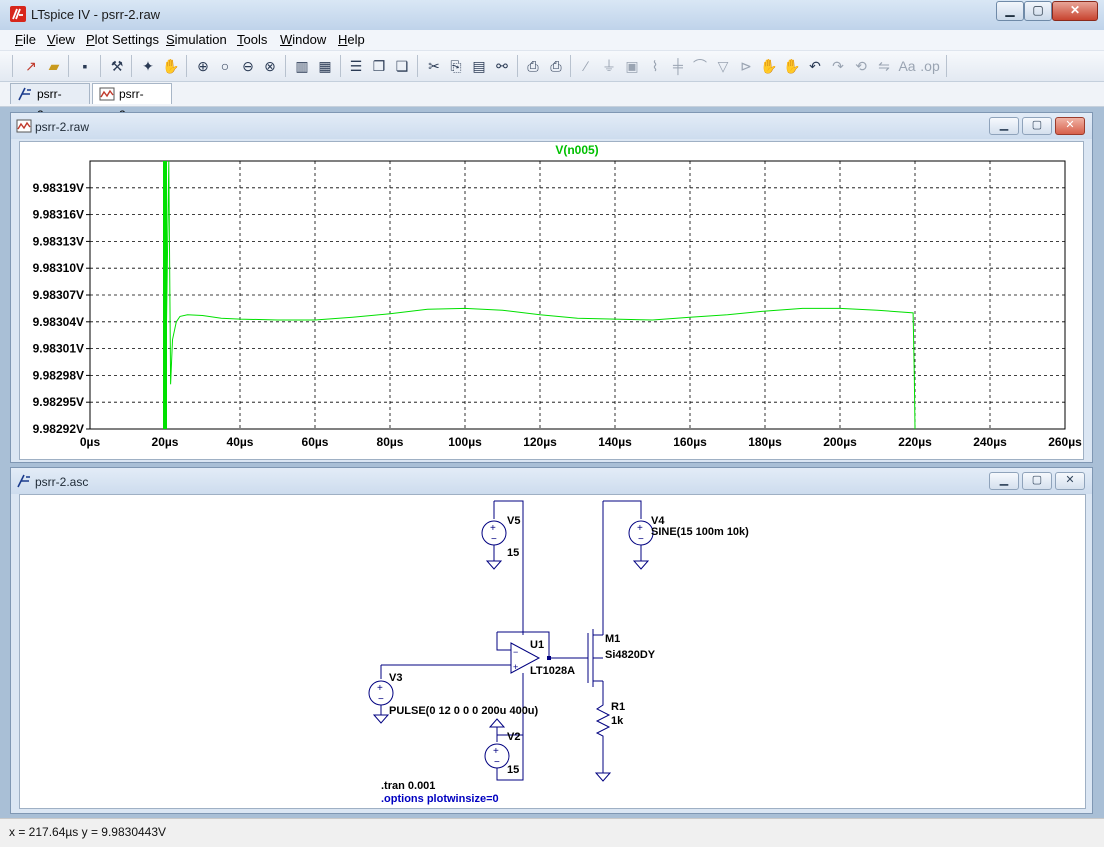 The width and height of the screenshot is (1104, 847). What do you see at coordinates (513, 521) in the screenshot?
I see `v5-name-label: V5` at bounding box center [513, 521].